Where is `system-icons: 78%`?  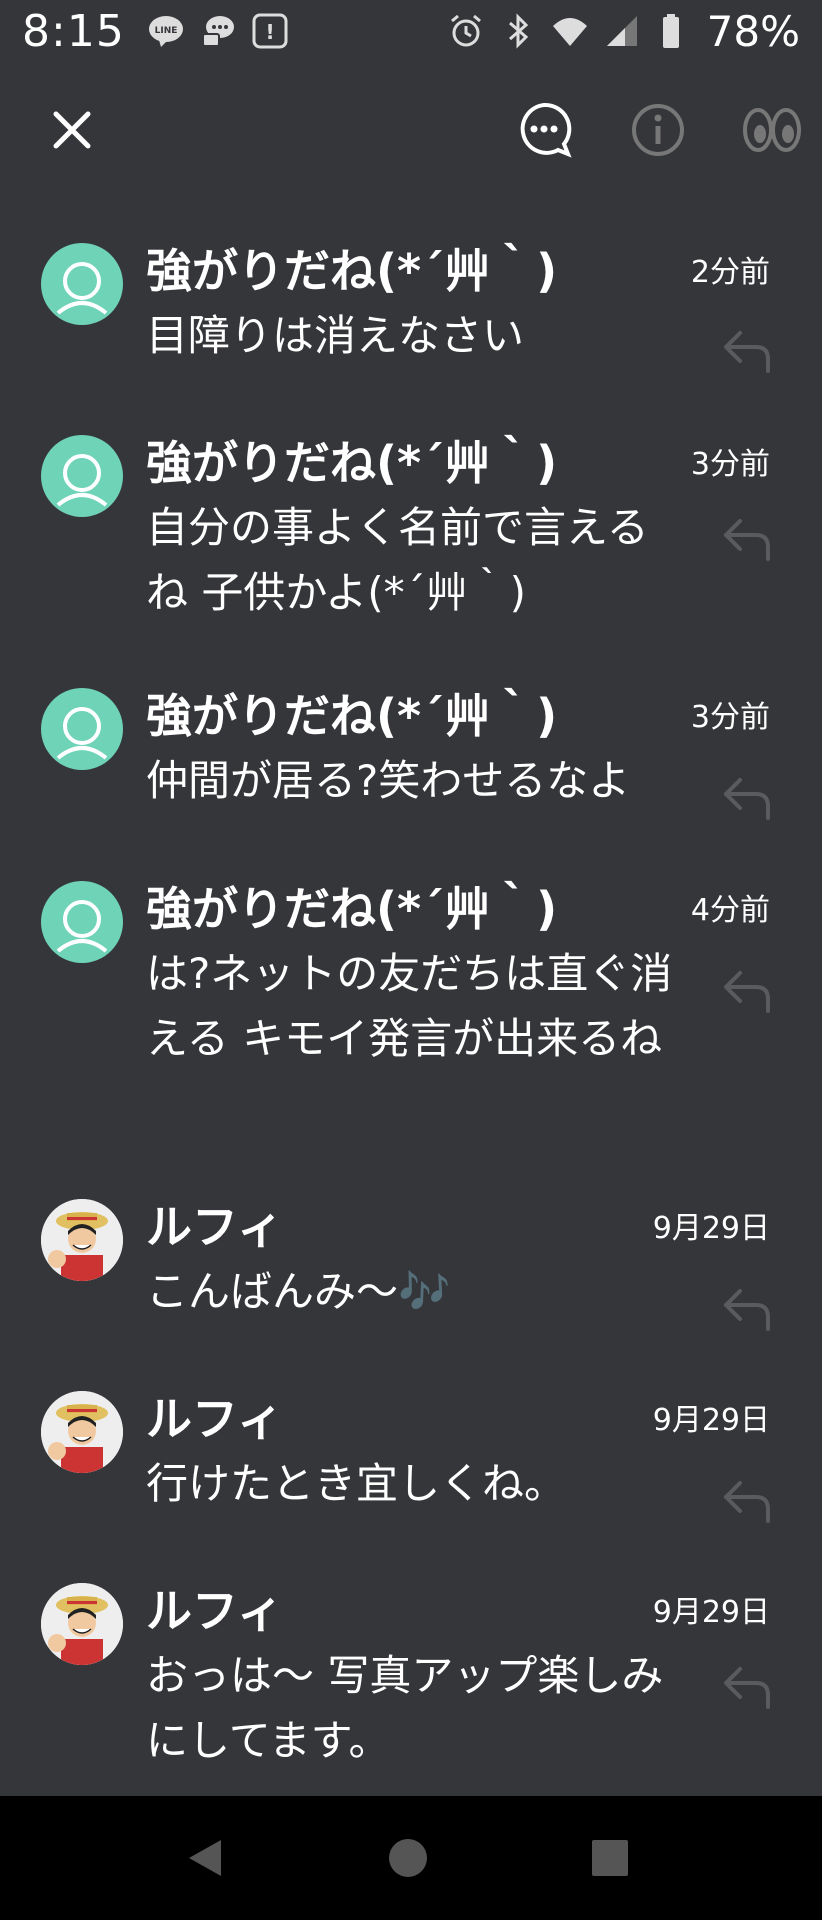
system-icons: 78% is located at coordinates (623, 31).